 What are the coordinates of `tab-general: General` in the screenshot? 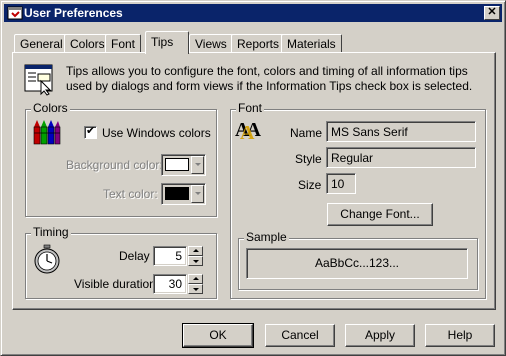 It's located at (41, 43).